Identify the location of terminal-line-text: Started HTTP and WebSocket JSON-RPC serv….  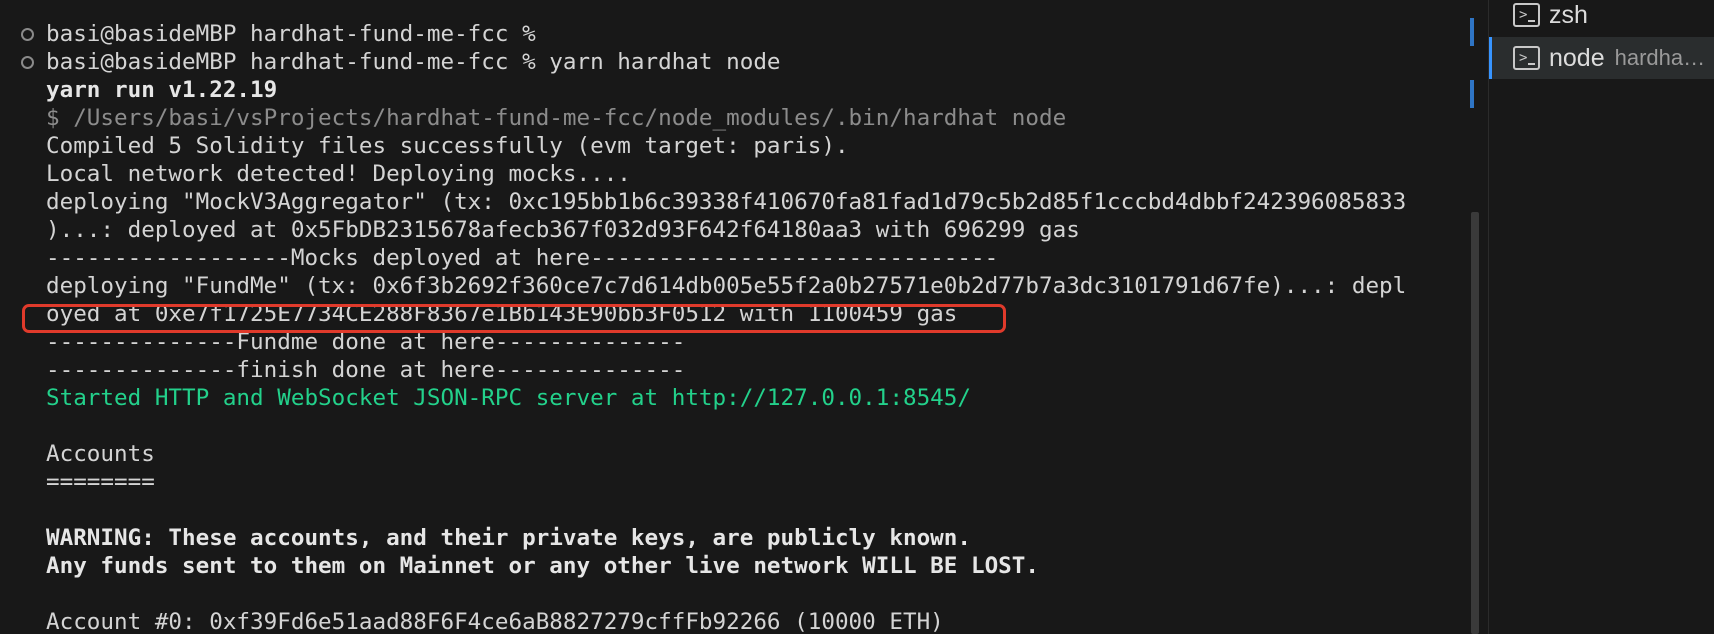
(508, 398).